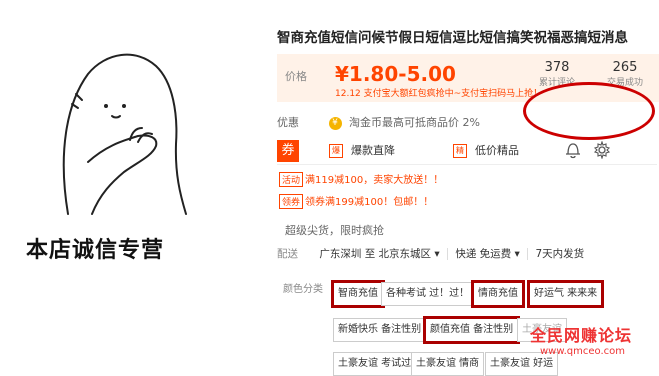  Describe the element at coordinates (460, 151) in the screenshot. I see `fine-icon: 精` at that location.